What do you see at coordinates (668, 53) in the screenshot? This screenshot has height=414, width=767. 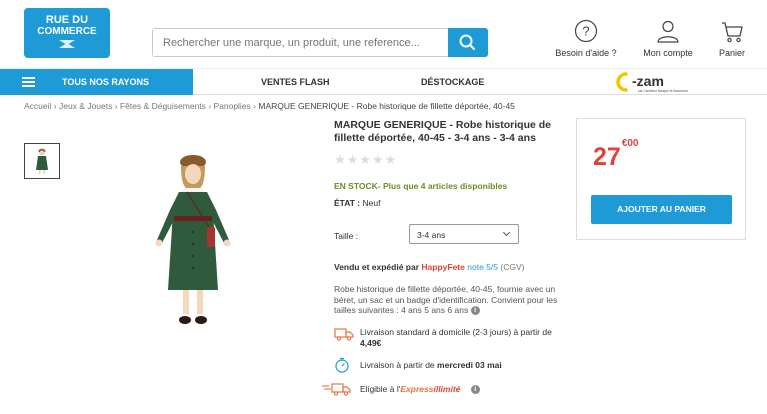 I see `account-label: Mon compte` at bounding box center [668, 53].